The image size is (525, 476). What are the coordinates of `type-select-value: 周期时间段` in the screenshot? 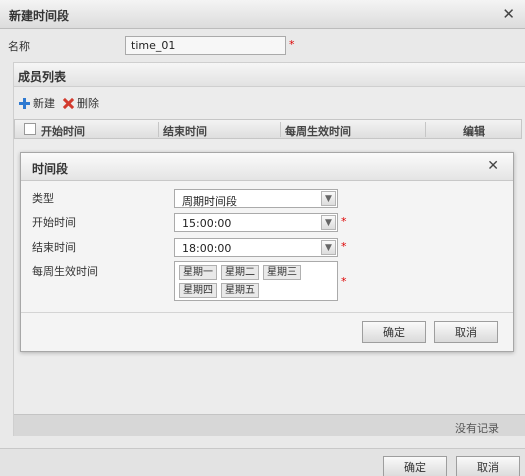 It's located at (209, 201).